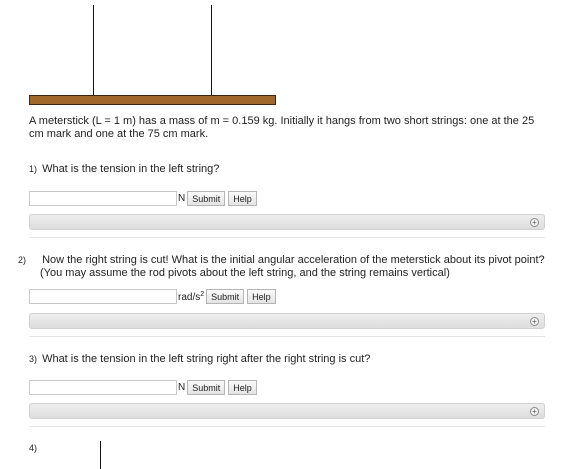  What do you see at coordinates (242, 387) in the screenshot?
I see `help-button-3: Help` at bounding box center [242, 387].